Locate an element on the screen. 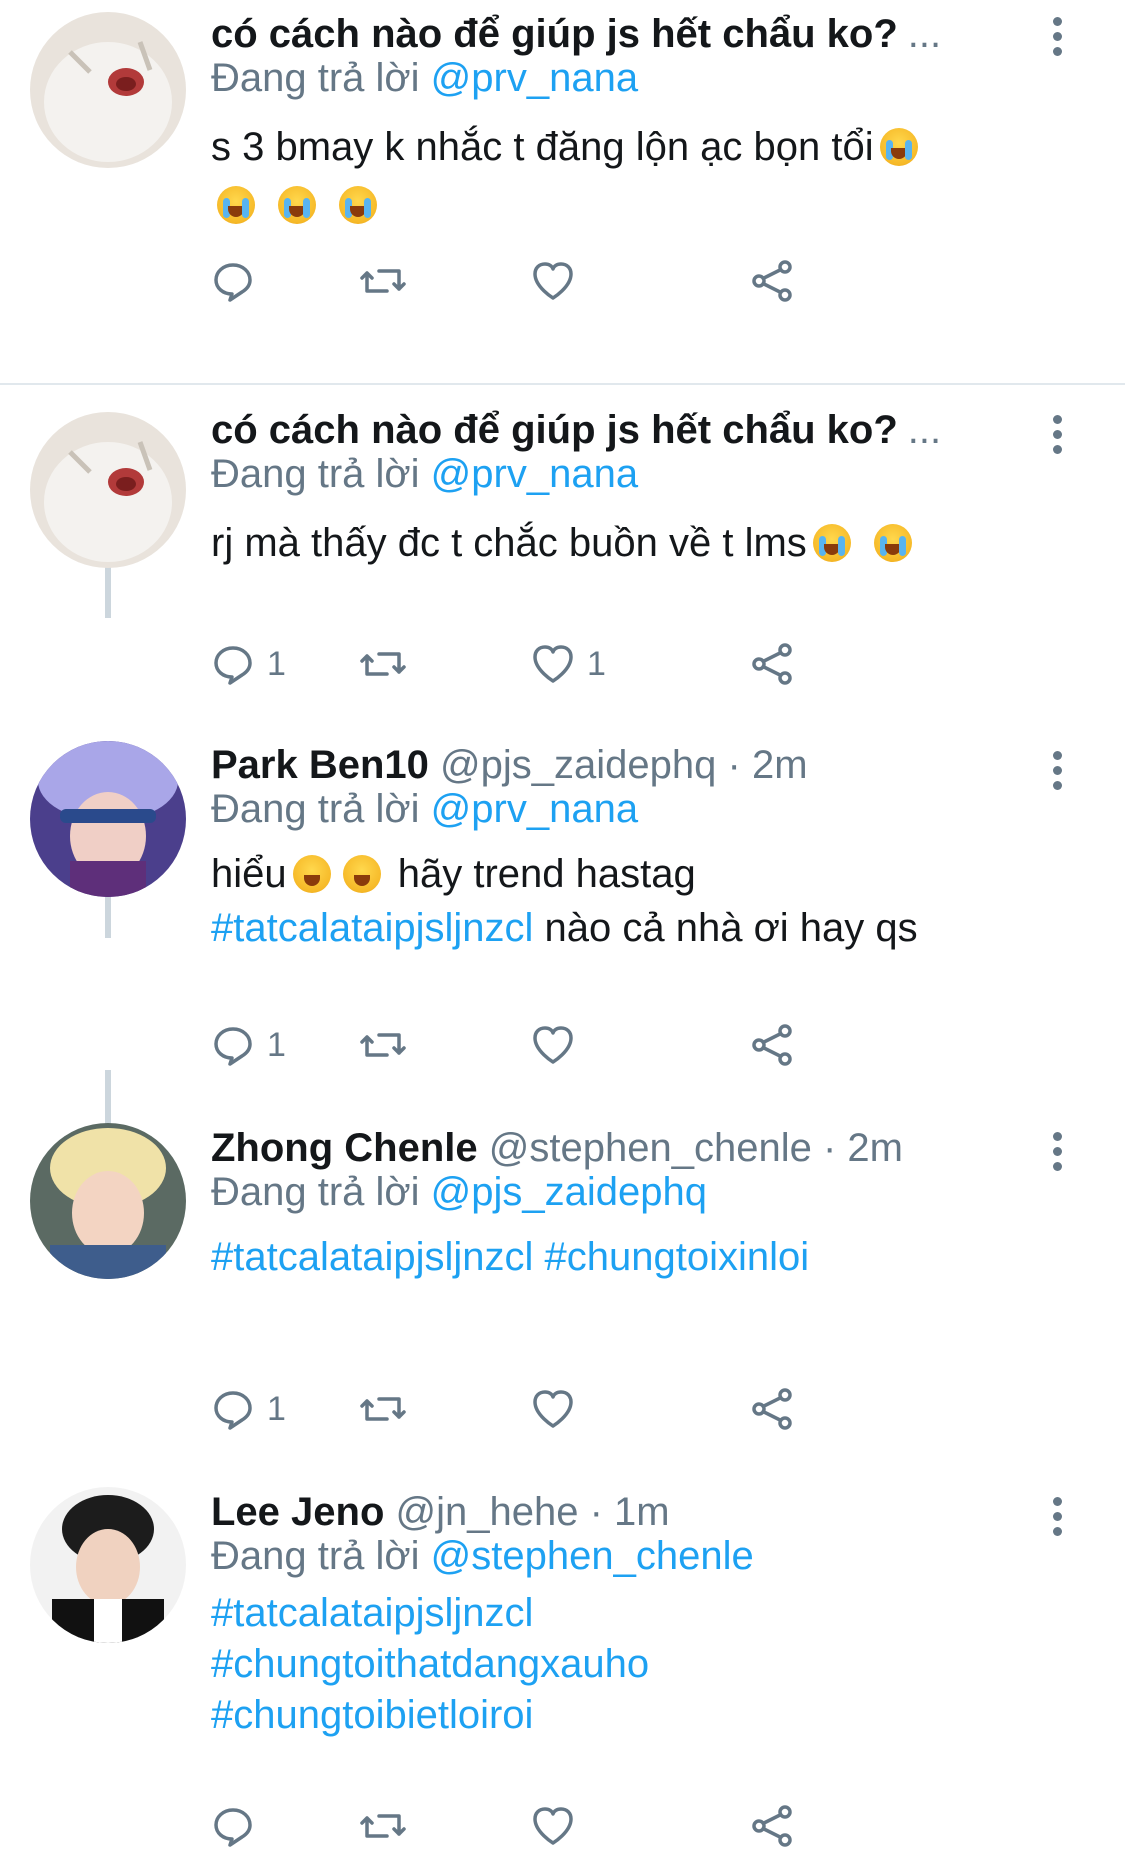 The width and height of the screenshot is (1125, 1873). tweet-body: #tatcalataipjsljnzcl #chungtoixinloi is located at coordinates (608, 1257).